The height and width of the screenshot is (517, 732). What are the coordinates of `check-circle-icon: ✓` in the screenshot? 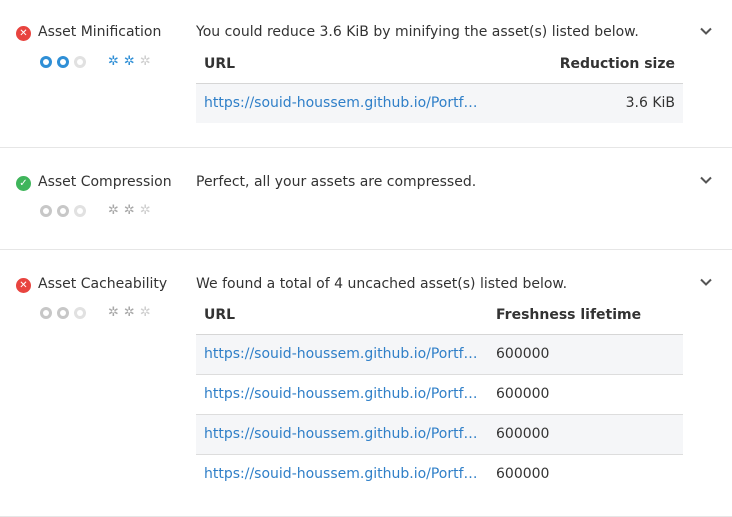 It's located at (23, 183).